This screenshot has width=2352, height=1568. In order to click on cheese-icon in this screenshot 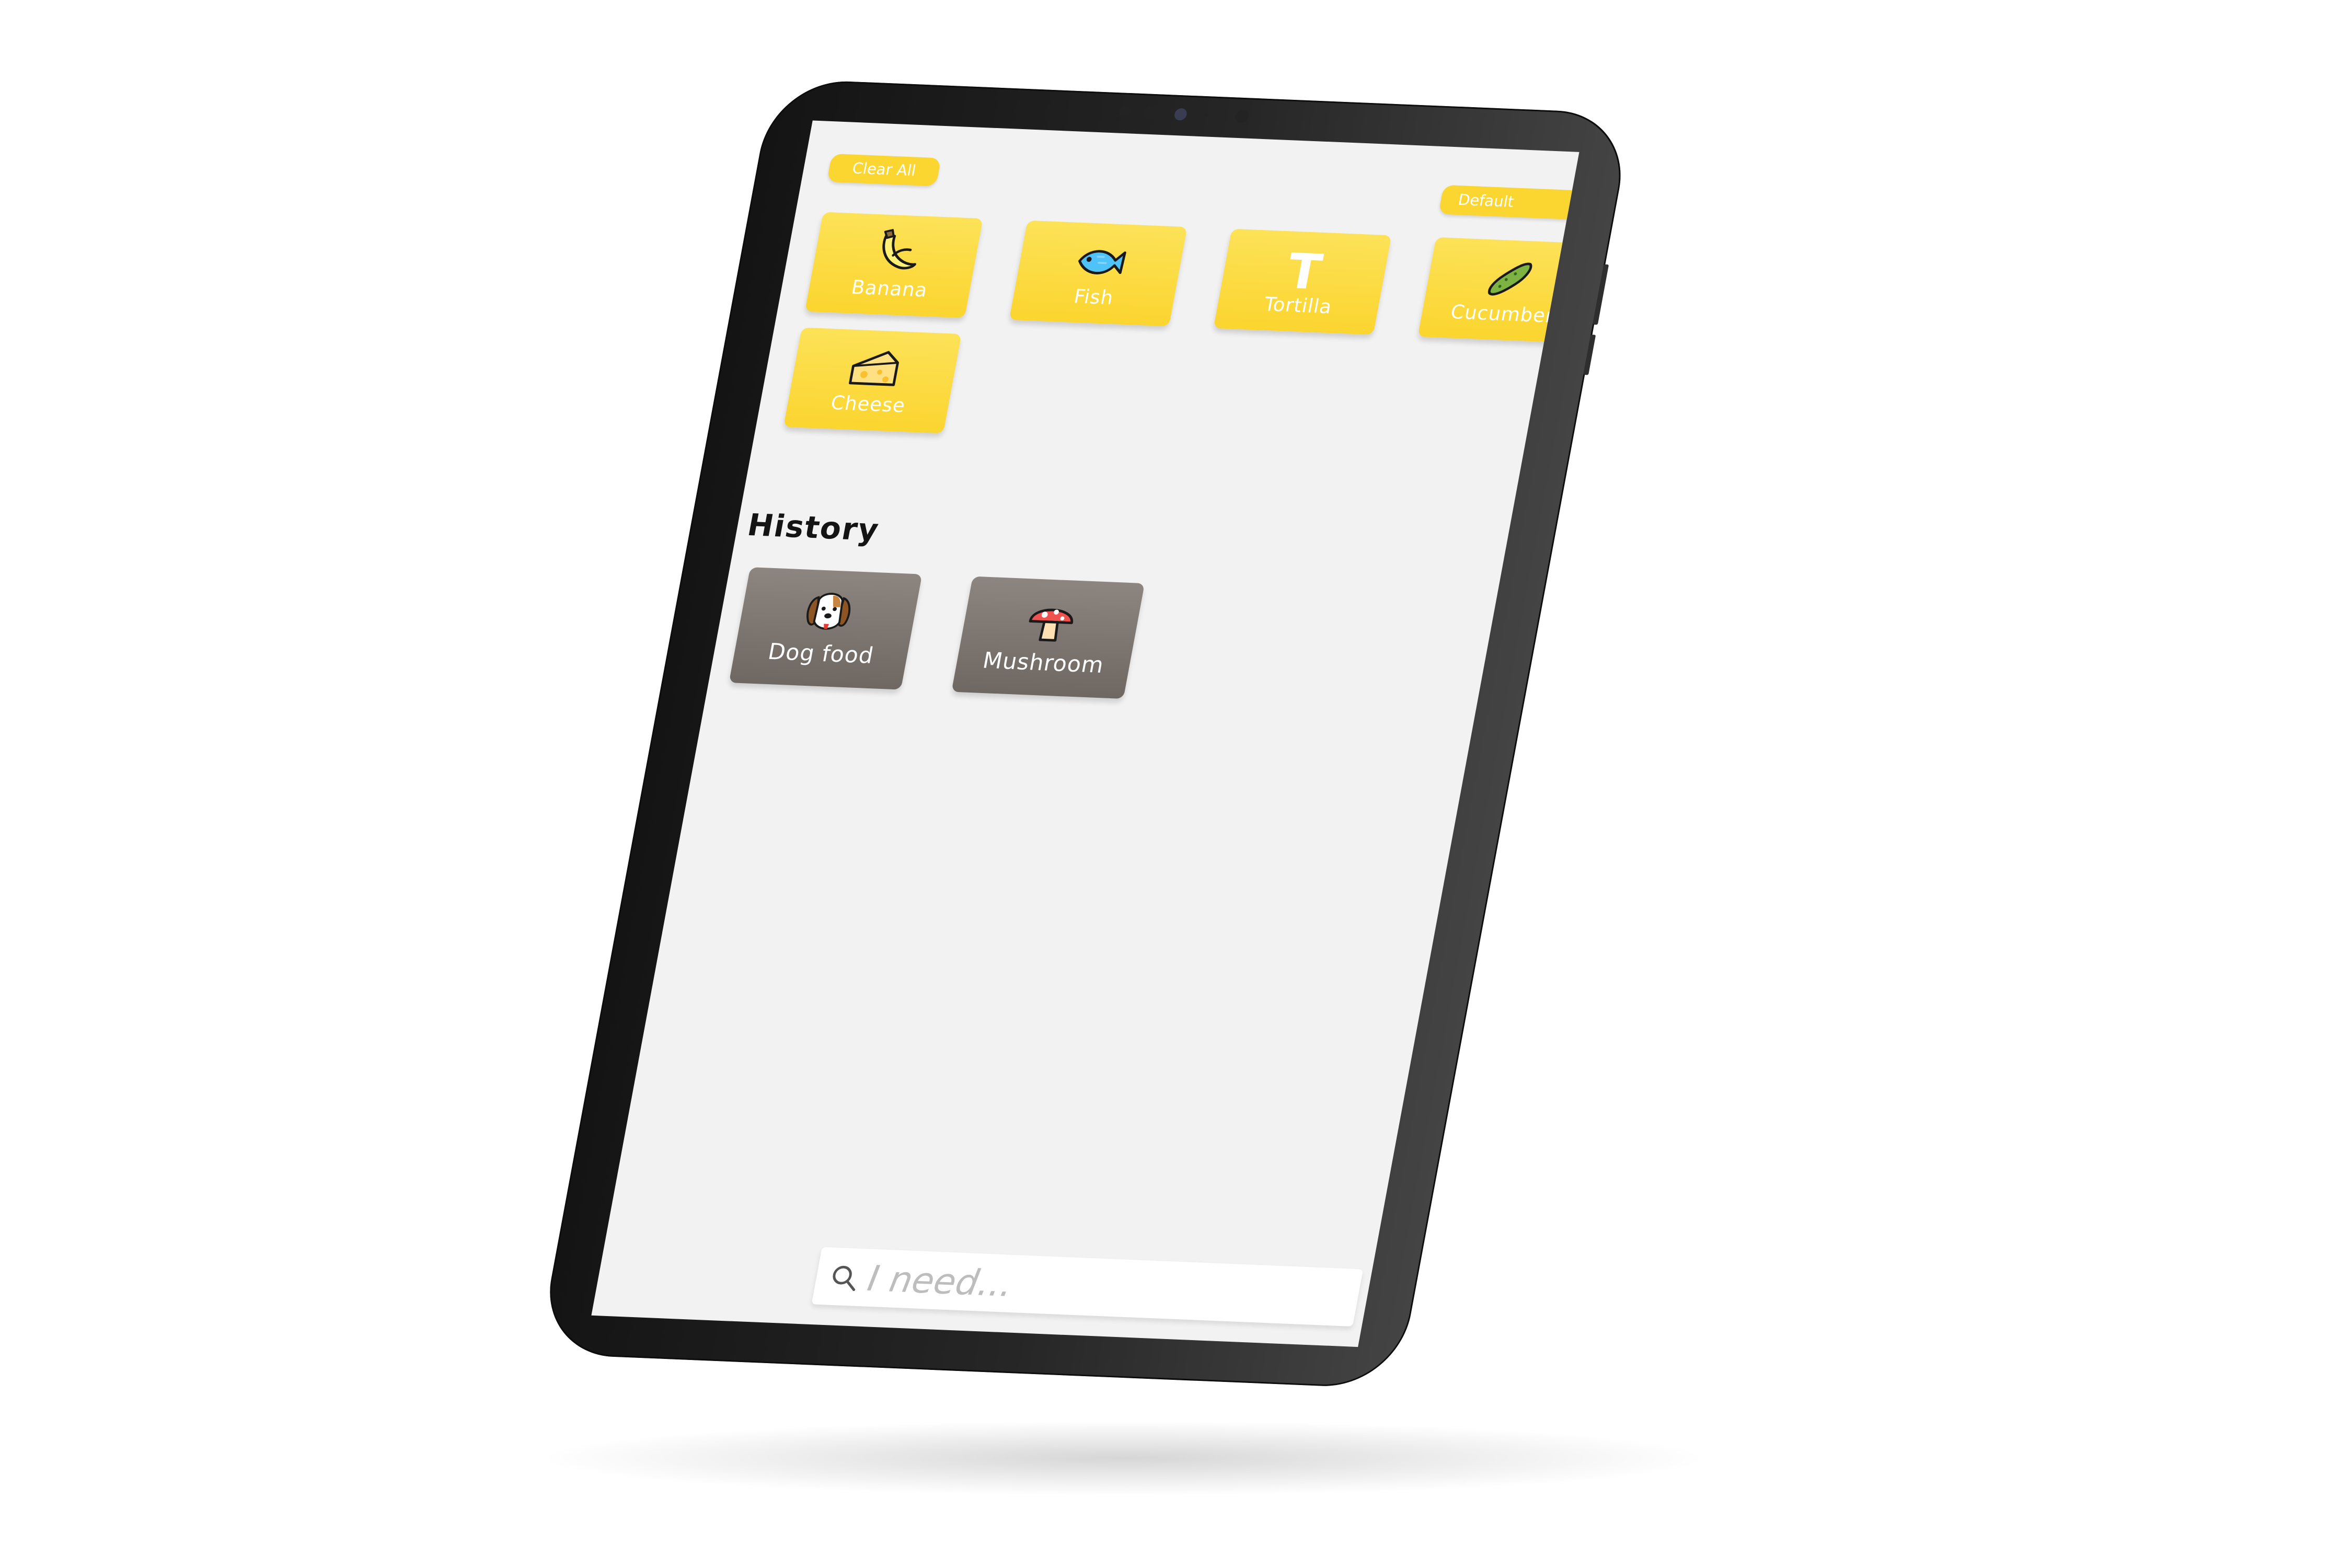, I will do `click(874, 368)`.